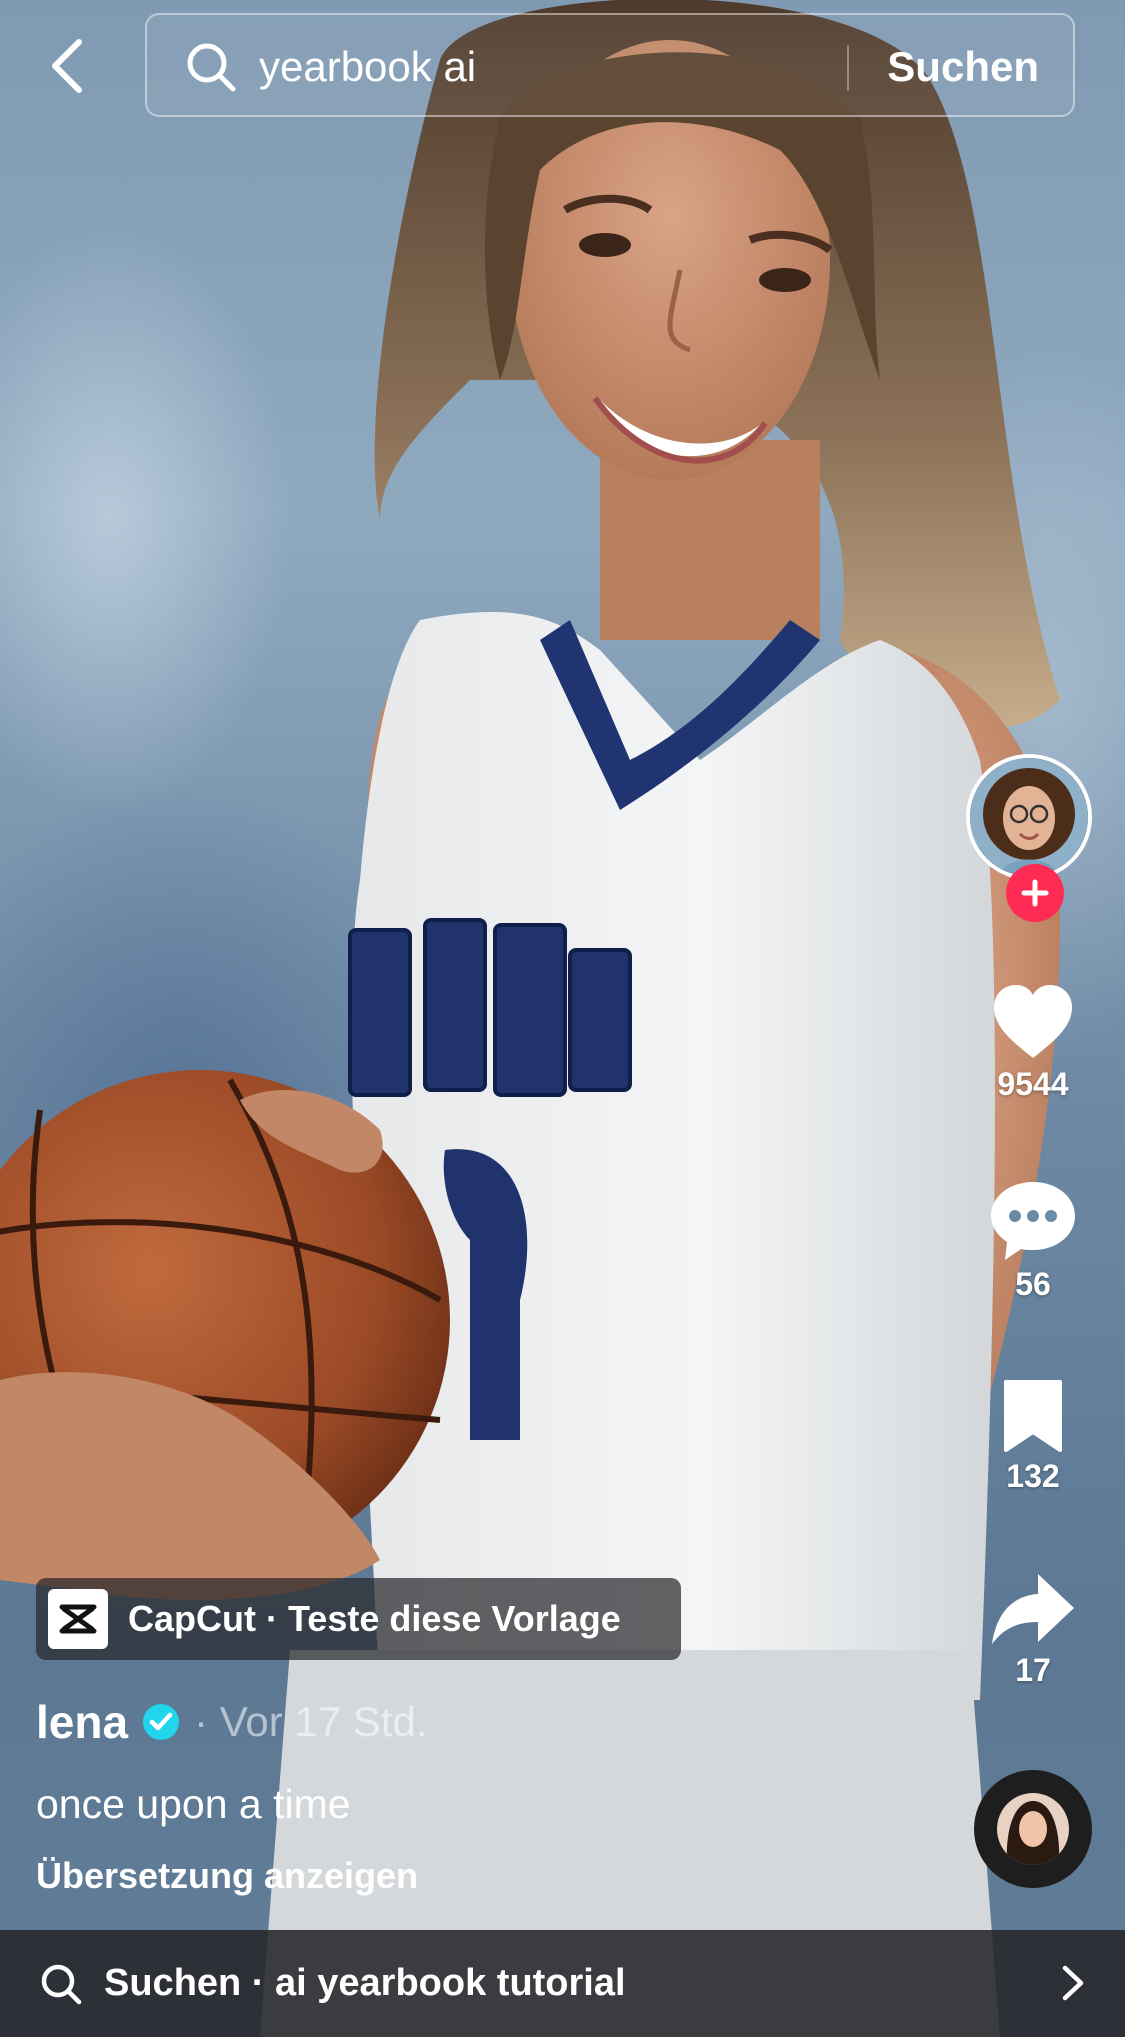  Describe the element at coordinates (367, 67) in the screenshot. I see `search-query: yearbook ai` at that location.